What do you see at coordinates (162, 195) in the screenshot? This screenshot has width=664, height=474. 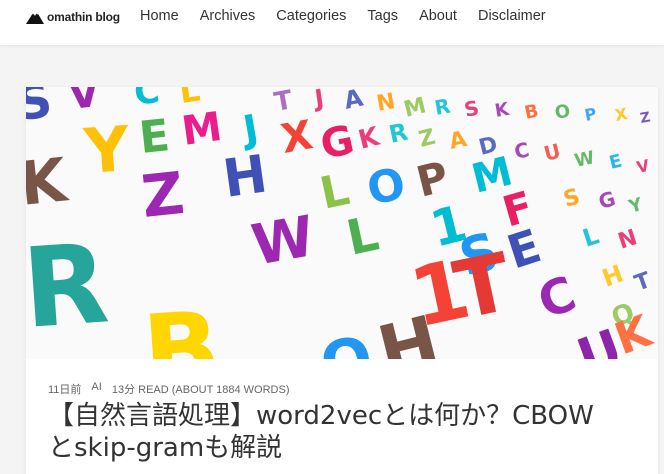 I see `svg-text: Z` at bounding box center [162, 195].